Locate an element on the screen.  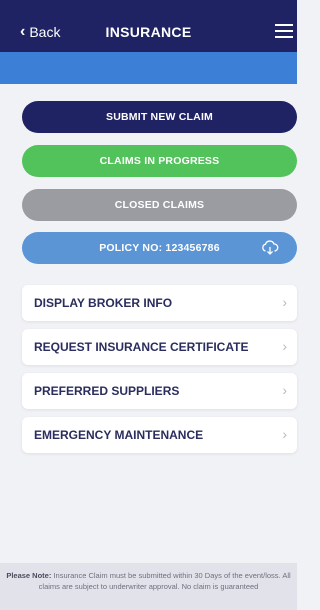
top-bar: ‹ Back INSURANCE is located at coordinates (148, 26).